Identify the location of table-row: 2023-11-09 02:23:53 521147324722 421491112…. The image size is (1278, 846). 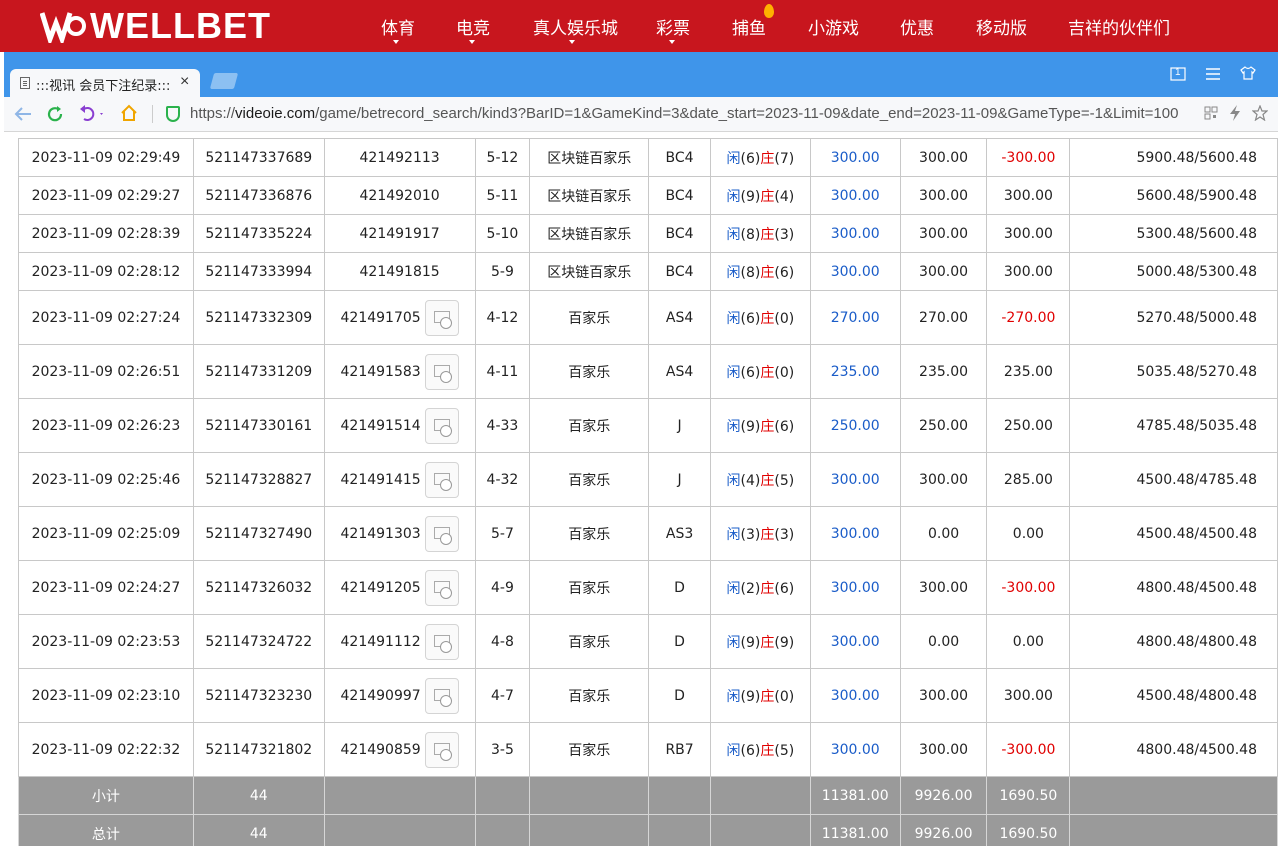
(648, 641).